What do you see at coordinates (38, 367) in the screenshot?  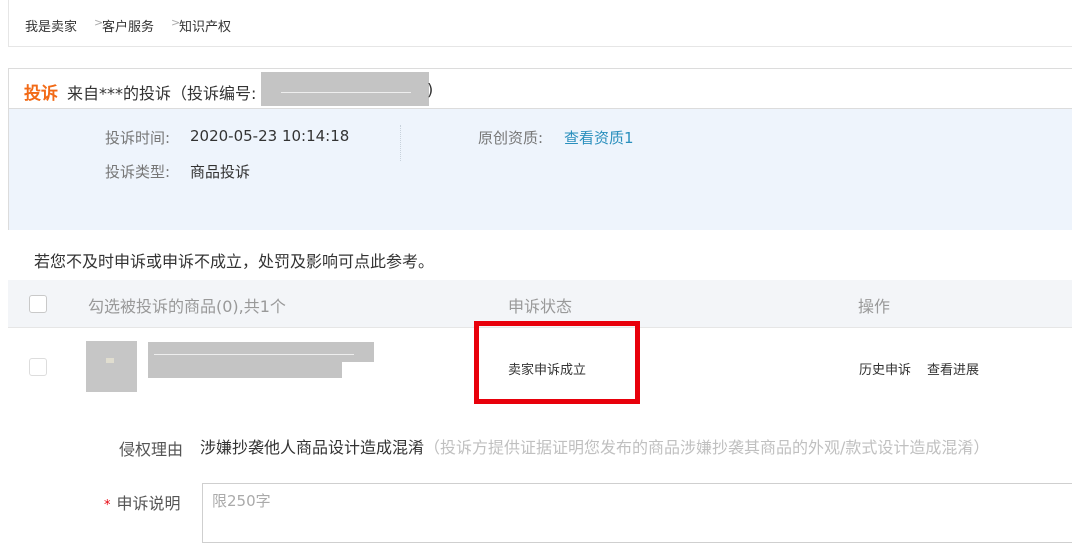 I see `row-checkbox` at bounding box center [38, 367].